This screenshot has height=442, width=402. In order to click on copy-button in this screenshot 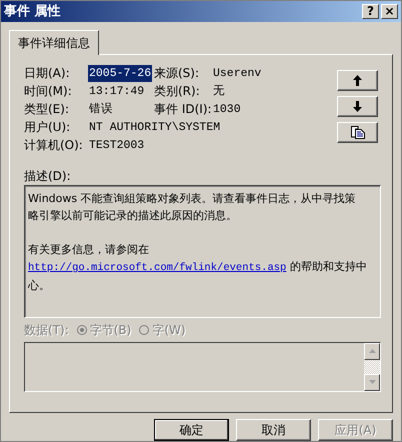, I will do `click(357, 132)`.